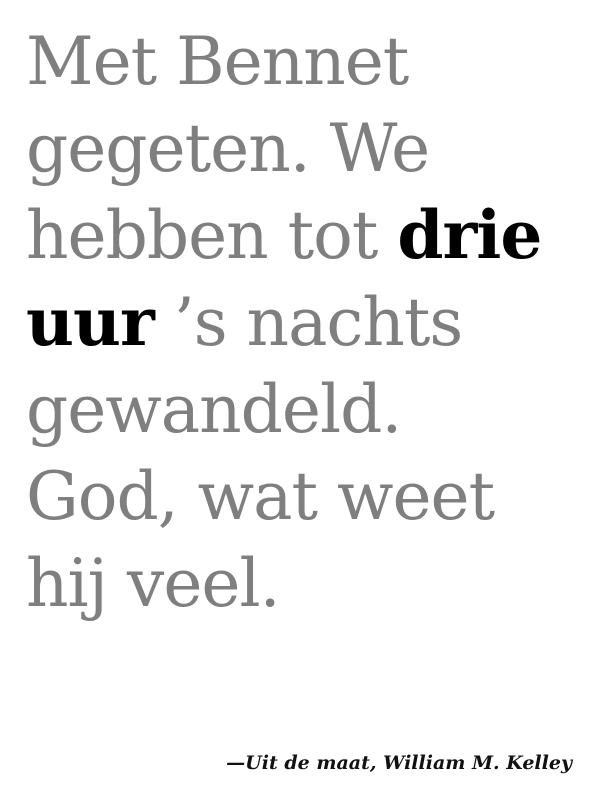  I want to click on quote-line: uur ’s nachts, so click(311, 322).